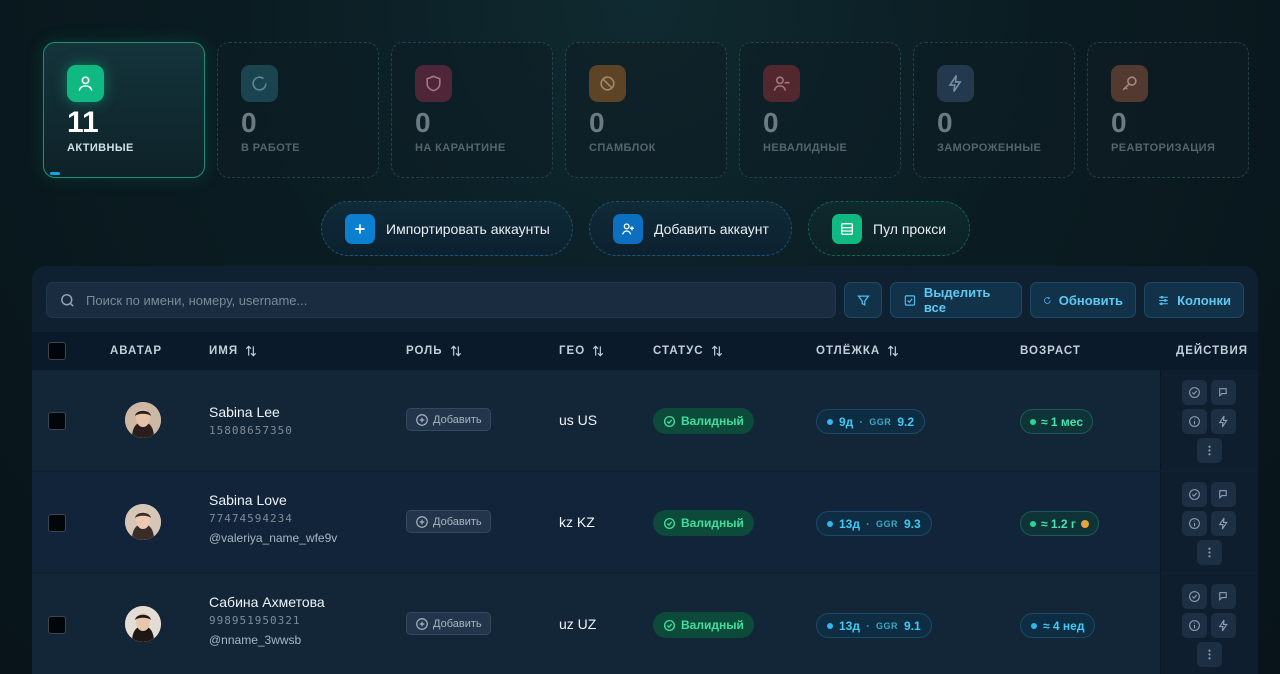 The image size is (1280, 674). I want to click on column-geo: ГЕО, so click(582, 351).